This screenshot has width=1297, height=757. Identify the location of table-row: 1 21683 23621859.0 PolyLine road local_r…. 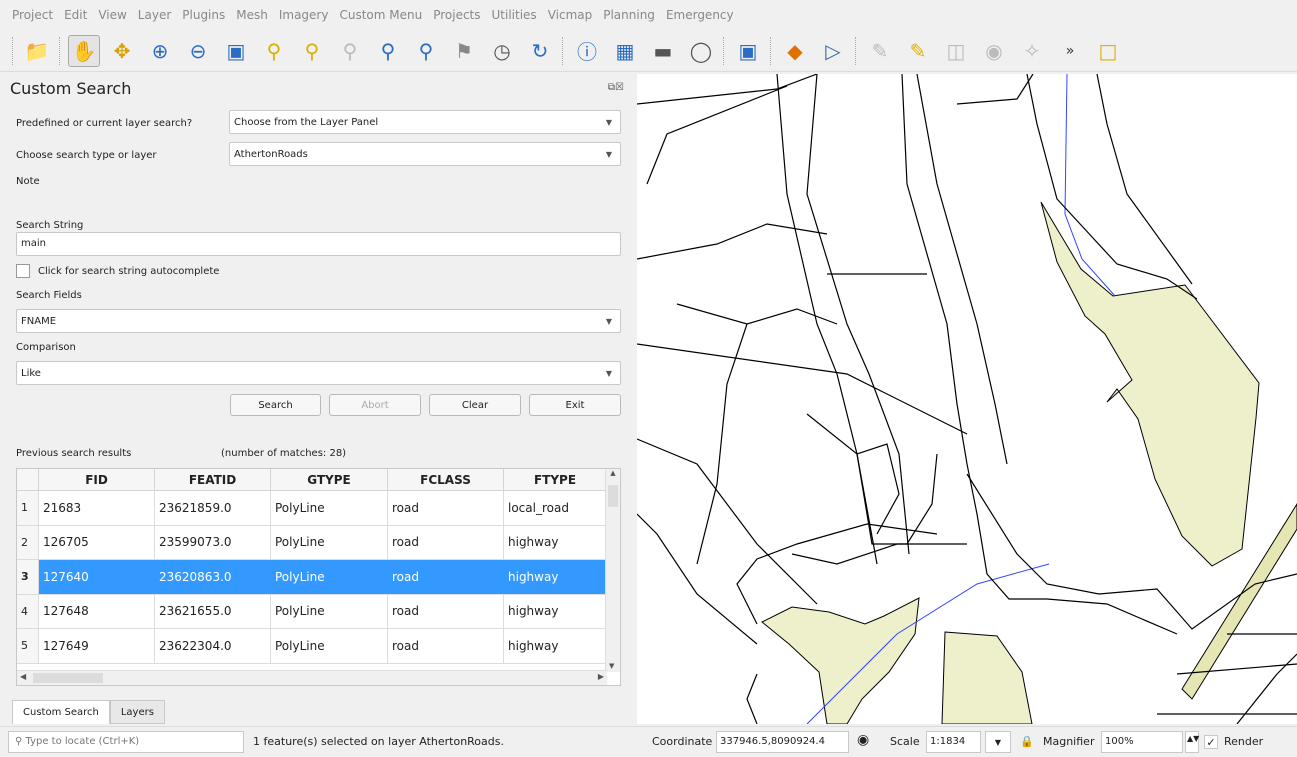
(318, 508).